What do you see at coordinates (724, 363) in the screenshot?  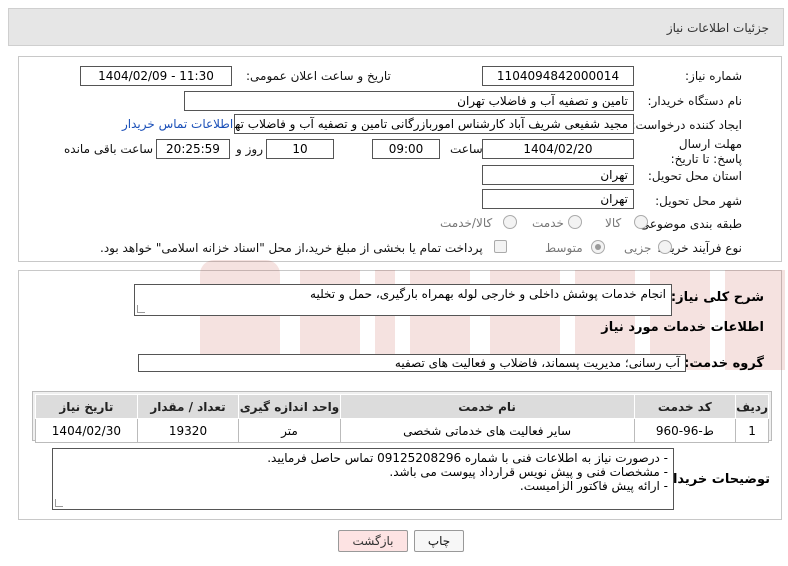 I see `service-group-label: گروه خدمت:` at bounding box center [724, 363].